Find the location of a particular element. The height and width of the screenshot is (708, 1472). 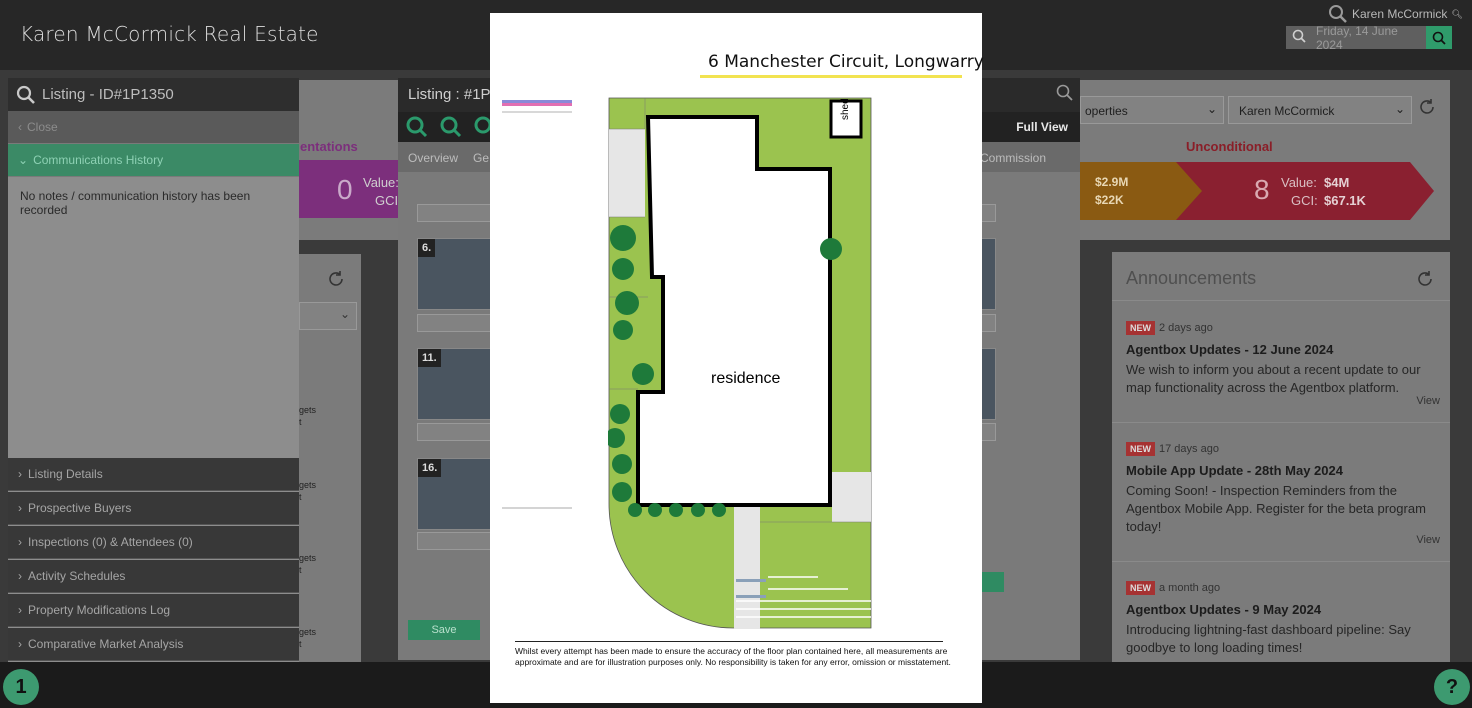

announcement-title: Agentbox Updates - 12 June 2024 is located at coordinates (1282, 349).